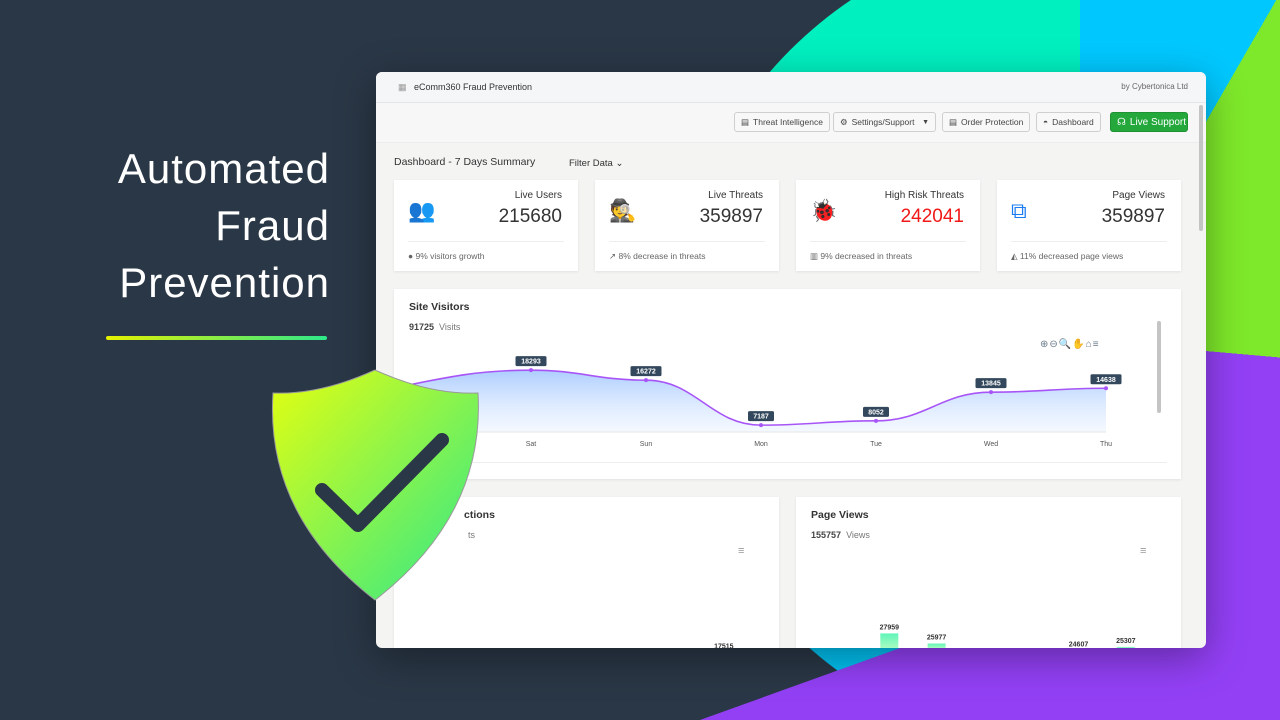 The width and height of the screenshot is (1280, 720). Describe the element at coordinates (844, 121) in the screenshot. I see `gear-icon: ⚙` at that location.